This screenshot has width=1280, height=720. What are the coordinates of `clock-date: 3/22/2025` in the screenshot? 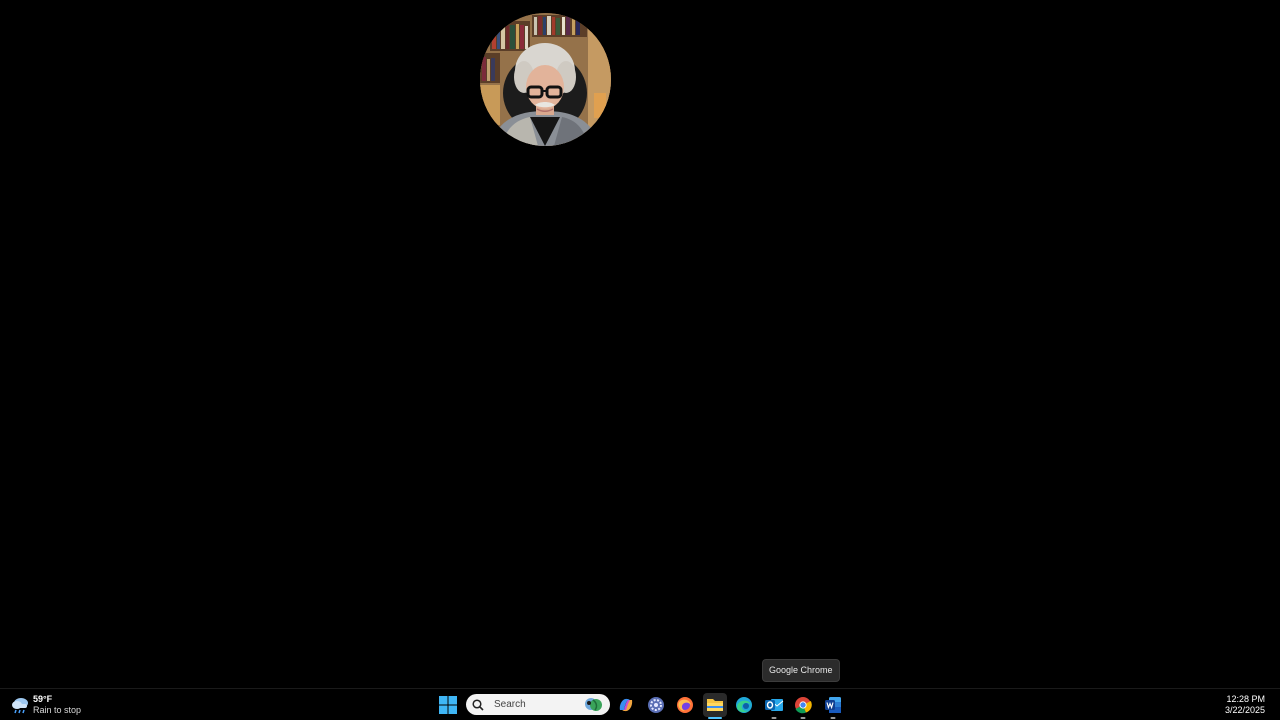 It's located at (1244, 710).